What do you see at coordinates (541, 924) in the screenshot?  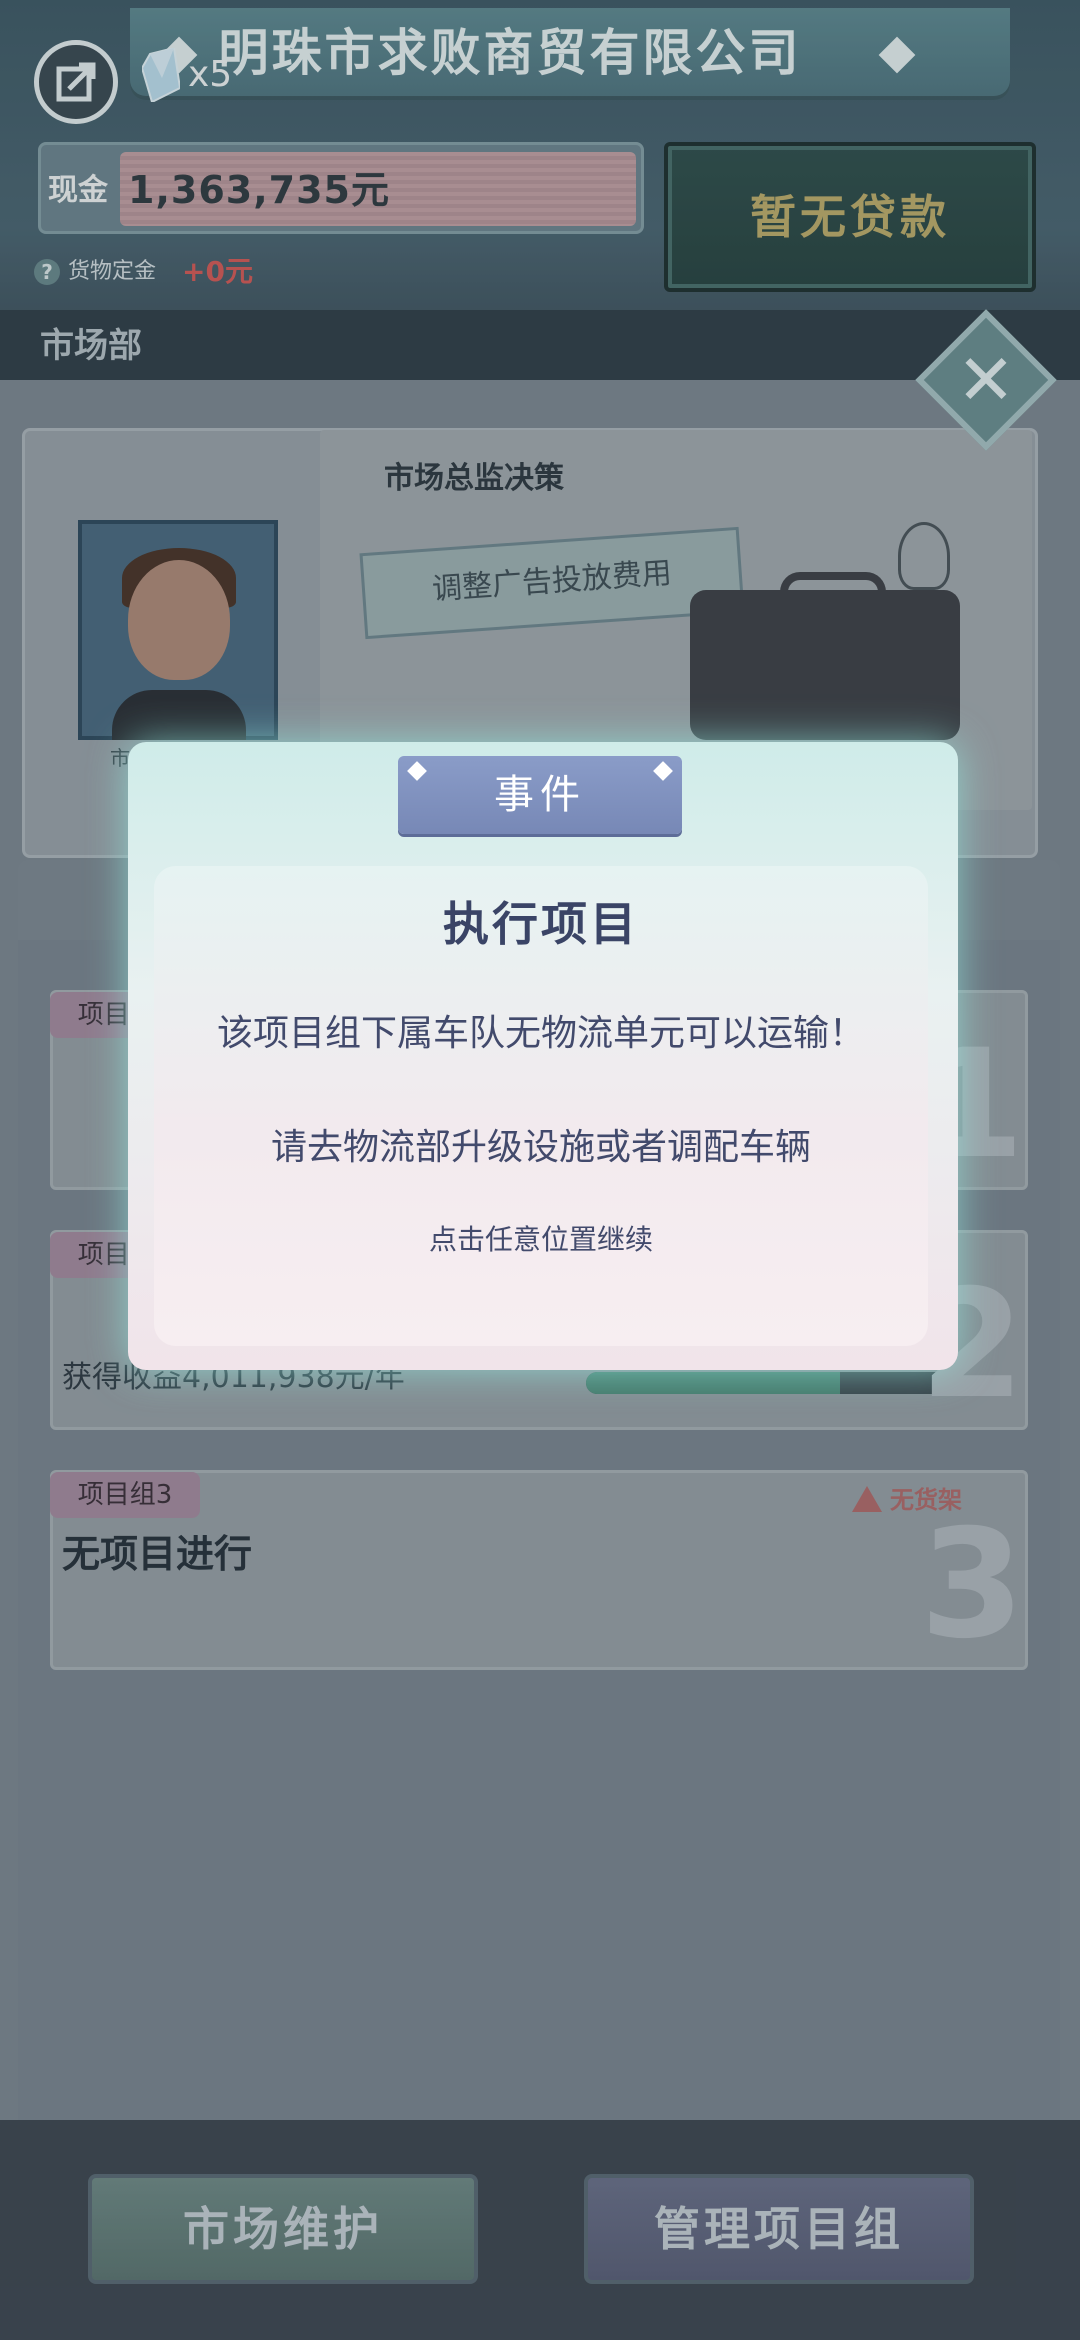 I see `event-title: 执行项目` at bounding box center [541, 924].